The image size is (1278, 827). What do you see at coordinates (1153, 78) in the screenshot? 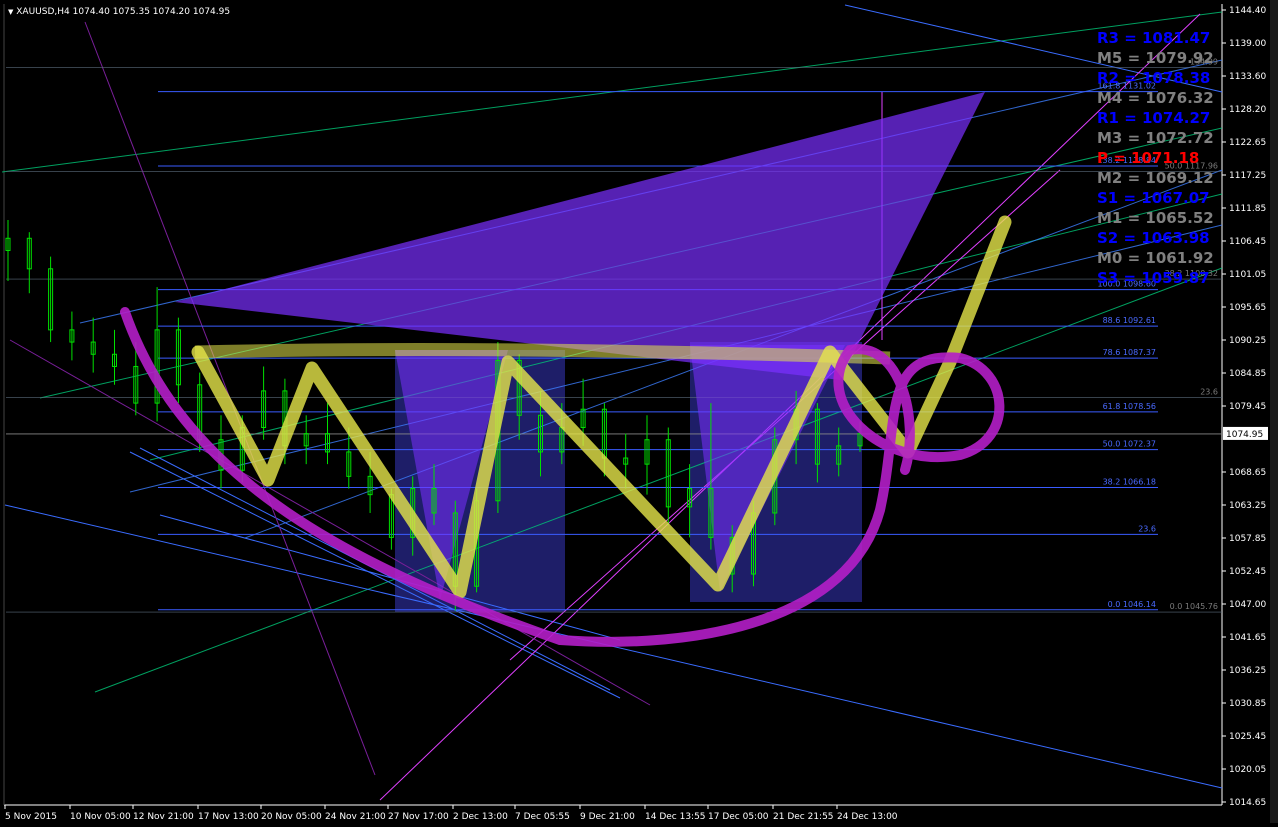
I see `pivot-label-r2: R2 = 1078.38` at bounding box center [1153, 78].